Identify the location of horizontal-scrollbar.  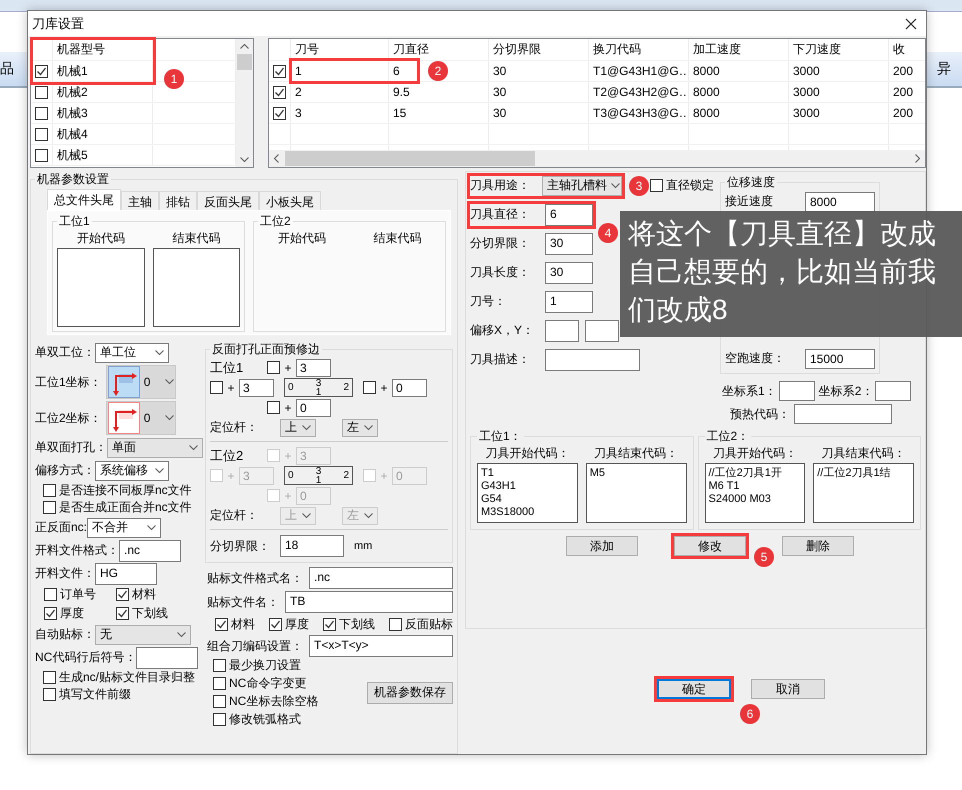
(597, 158).